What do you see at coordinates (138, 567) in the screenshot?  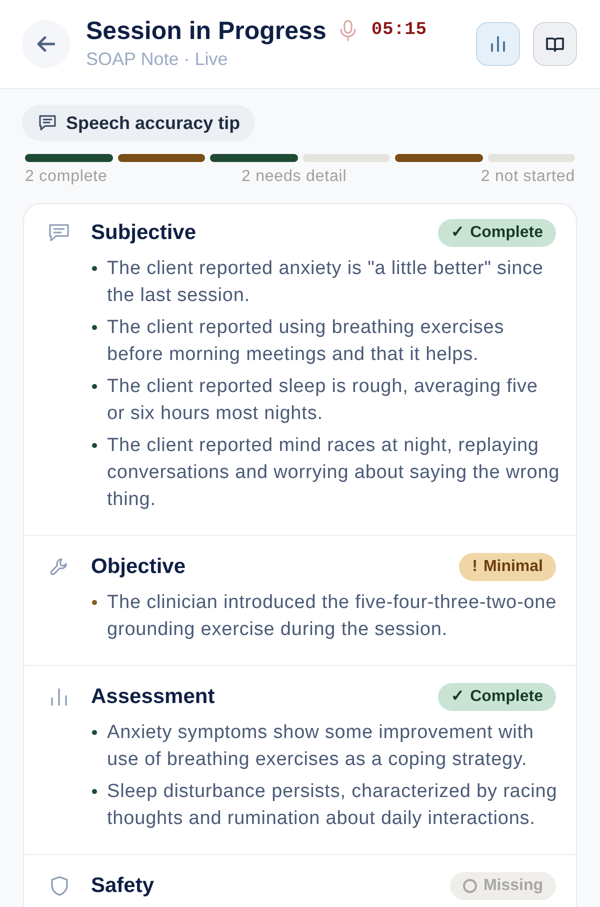 I see `section-title: Objective` at bounding box center [138, 567].